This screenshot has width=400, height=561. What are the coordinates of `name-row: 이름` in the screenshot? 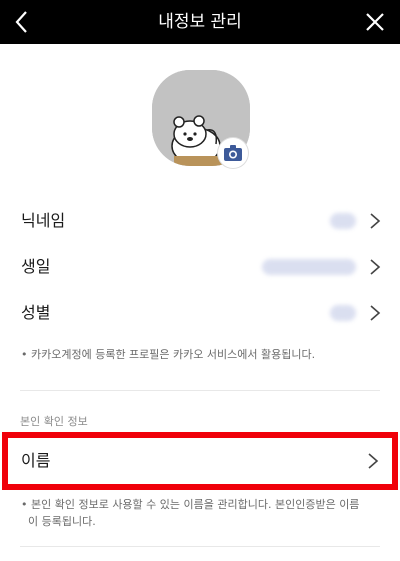 It's located at (200, 461).